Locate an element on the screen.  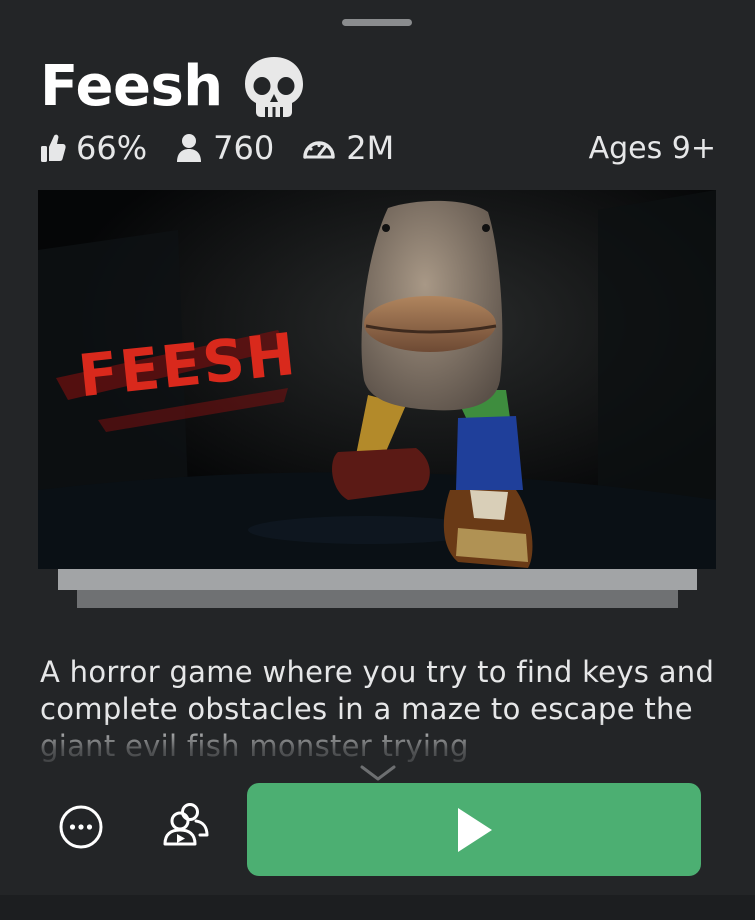
person-icon is located at coordinates (189, 148).